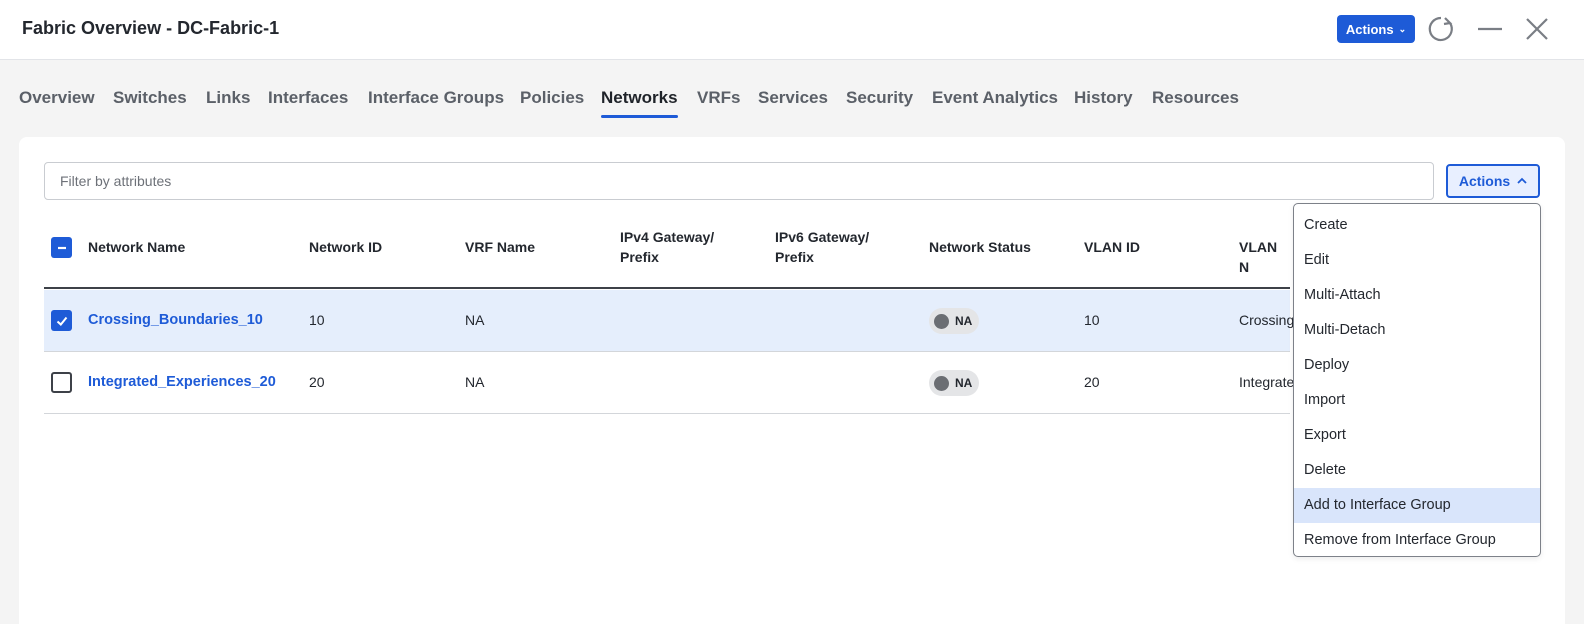  I want to click on col-ipv6-gateway: IPv6 Gateway/ Prefix, so click(822, 247).